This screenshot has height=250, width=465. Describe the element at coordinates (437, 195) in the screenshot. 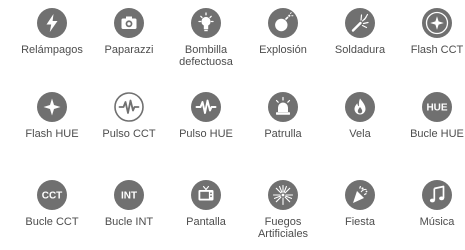

I see `music-note-icon` at that location.